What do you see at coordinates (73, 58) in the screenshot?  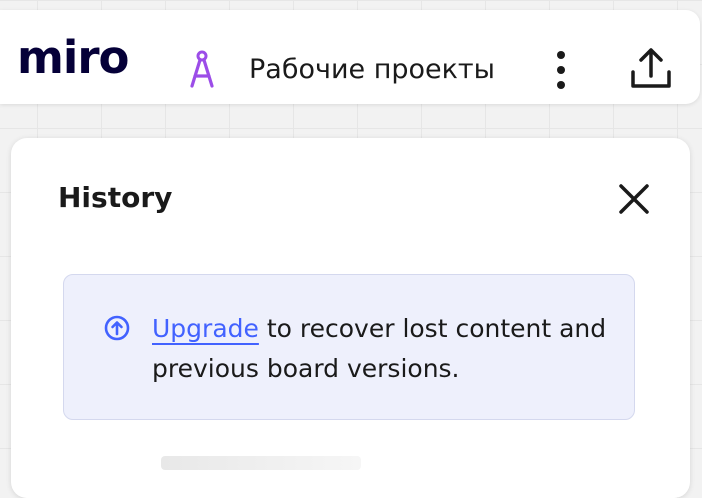 I see `miro-logo: miro` at bounding box center [73, 58].